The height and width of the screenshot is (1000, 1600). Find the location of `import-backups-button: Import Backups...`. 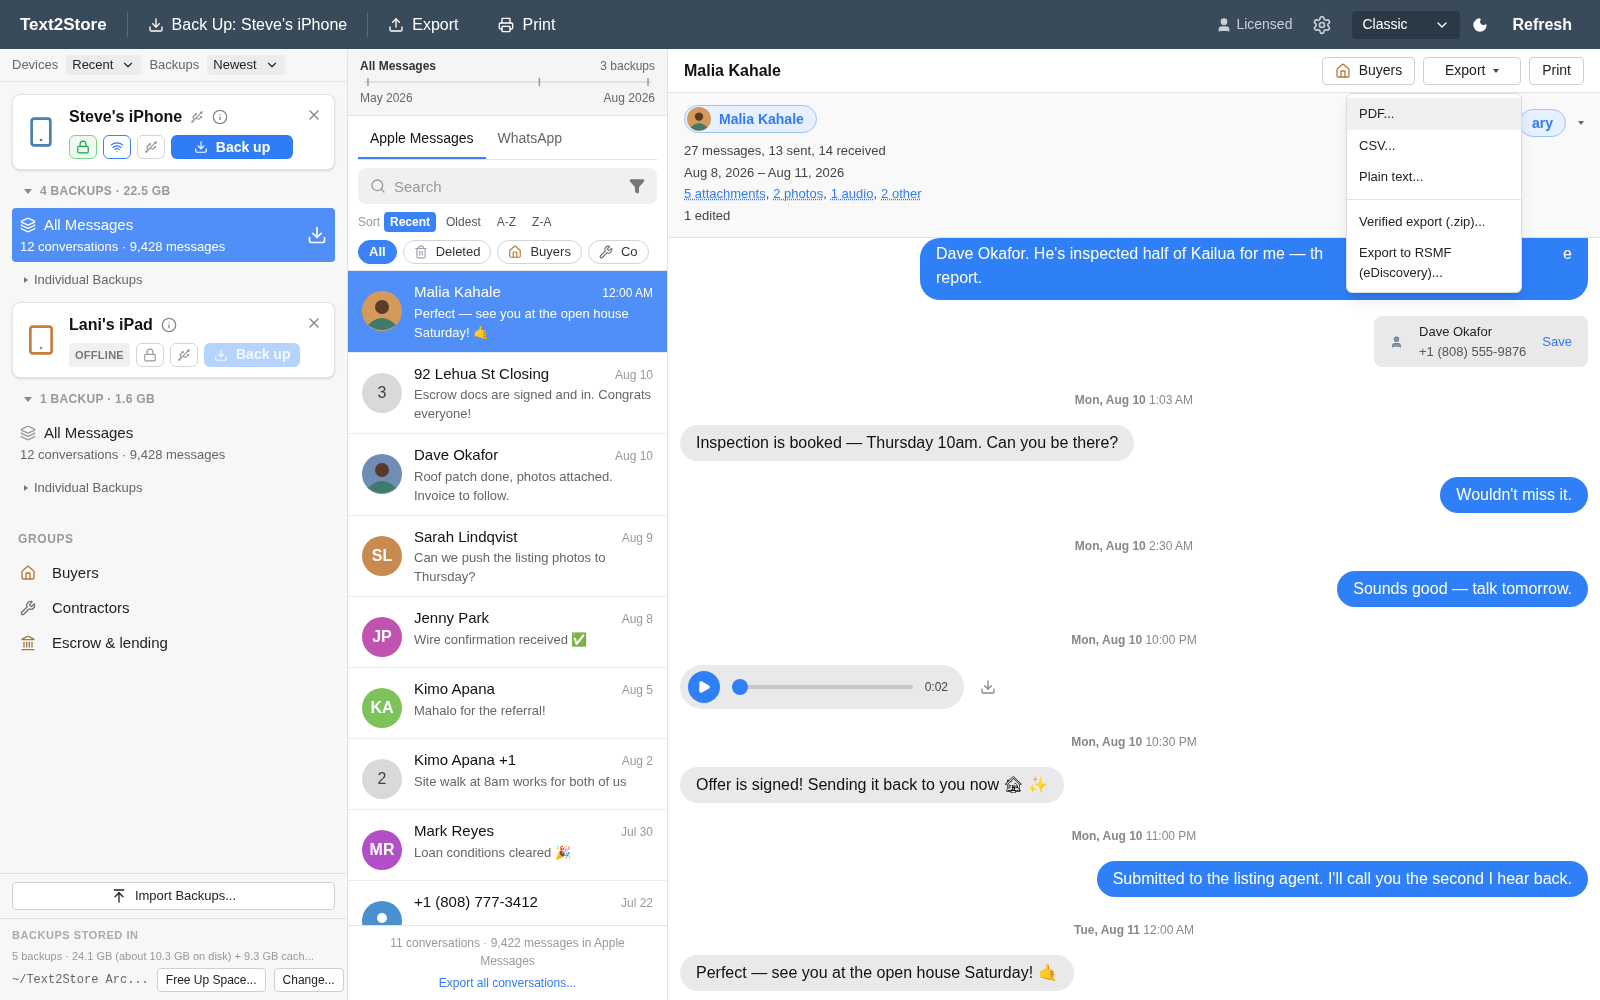

import-backups-button: Import Backups... is located at coordinates (173, 896).